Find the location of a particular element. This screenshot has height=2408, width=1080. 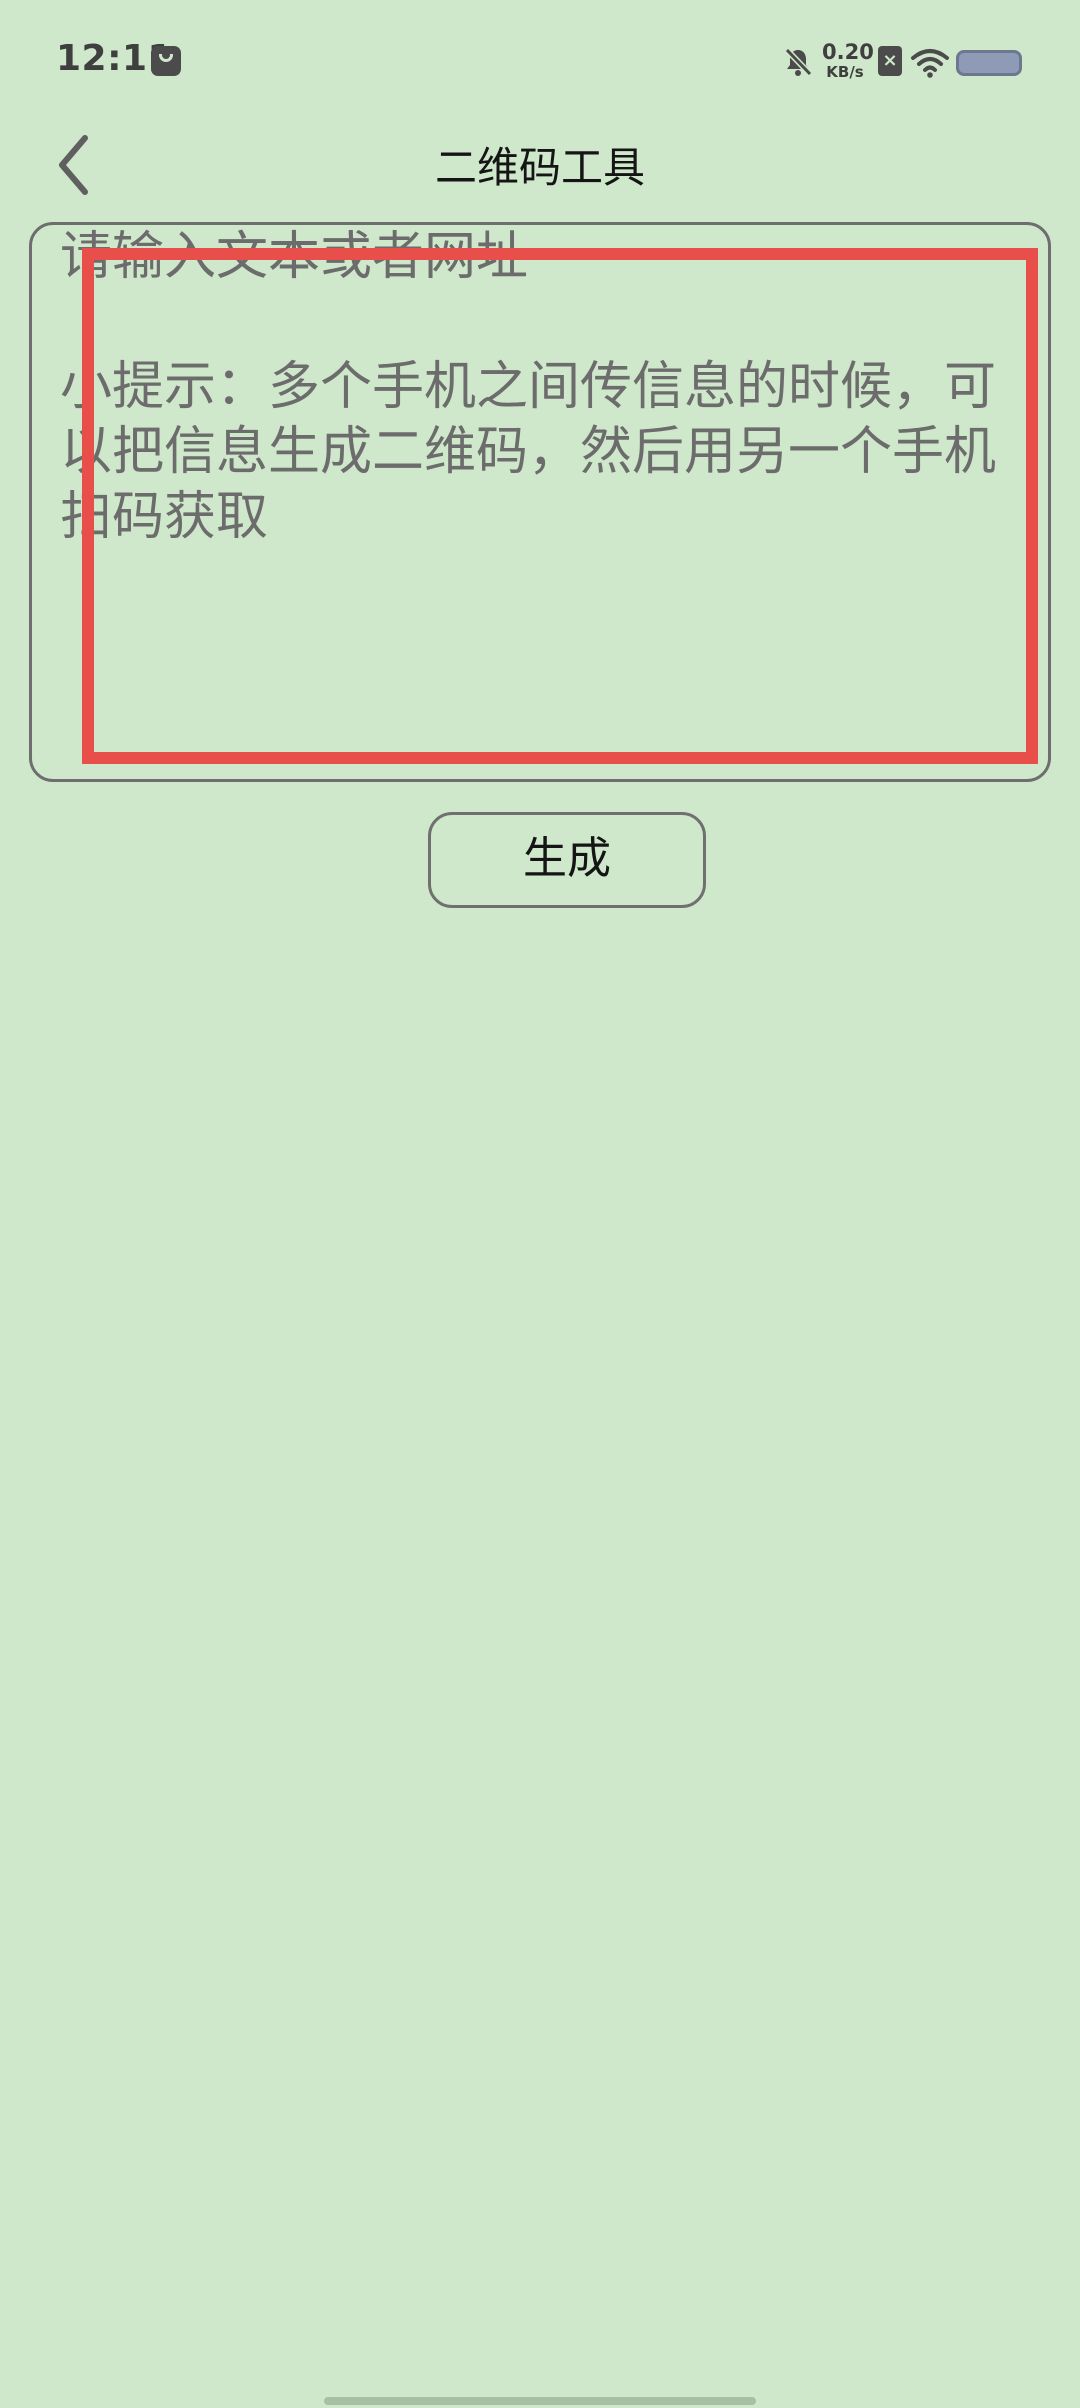

page-title: 二维码工具 is located at coordinates (539, 167).